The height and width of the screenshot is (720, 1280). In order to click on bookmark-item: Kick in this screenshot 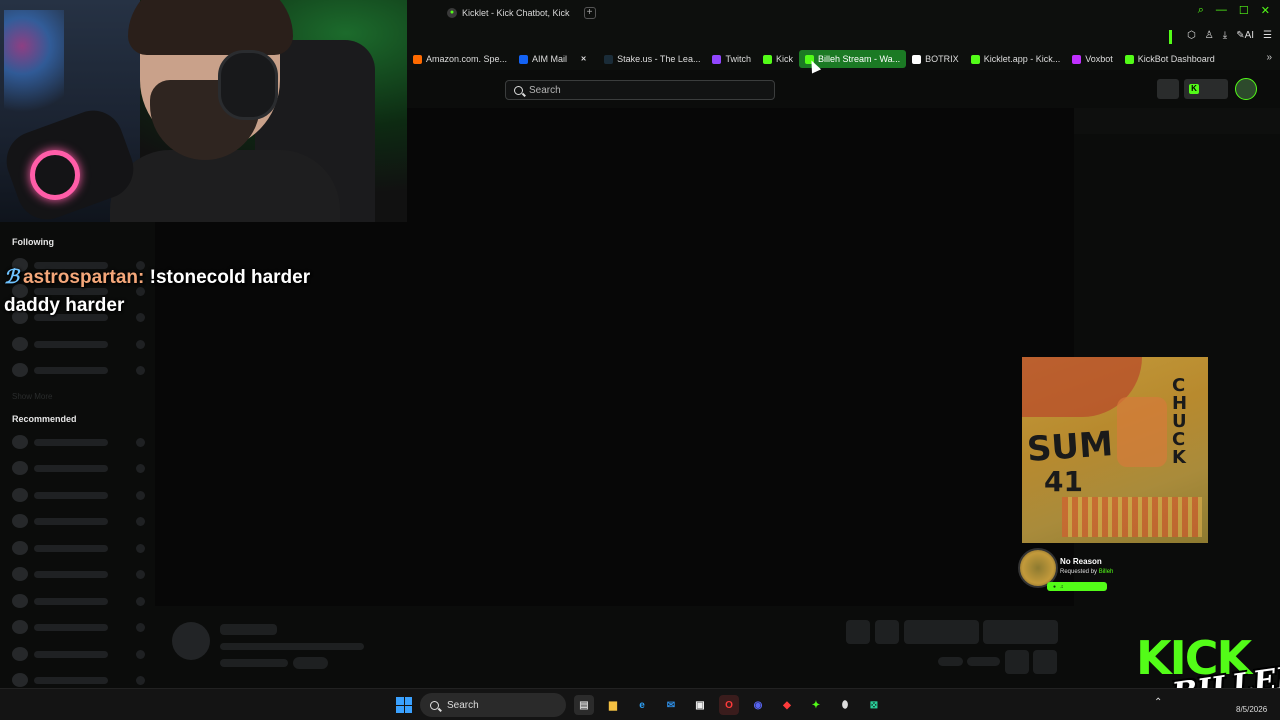, I will do `click(778, 59)`.